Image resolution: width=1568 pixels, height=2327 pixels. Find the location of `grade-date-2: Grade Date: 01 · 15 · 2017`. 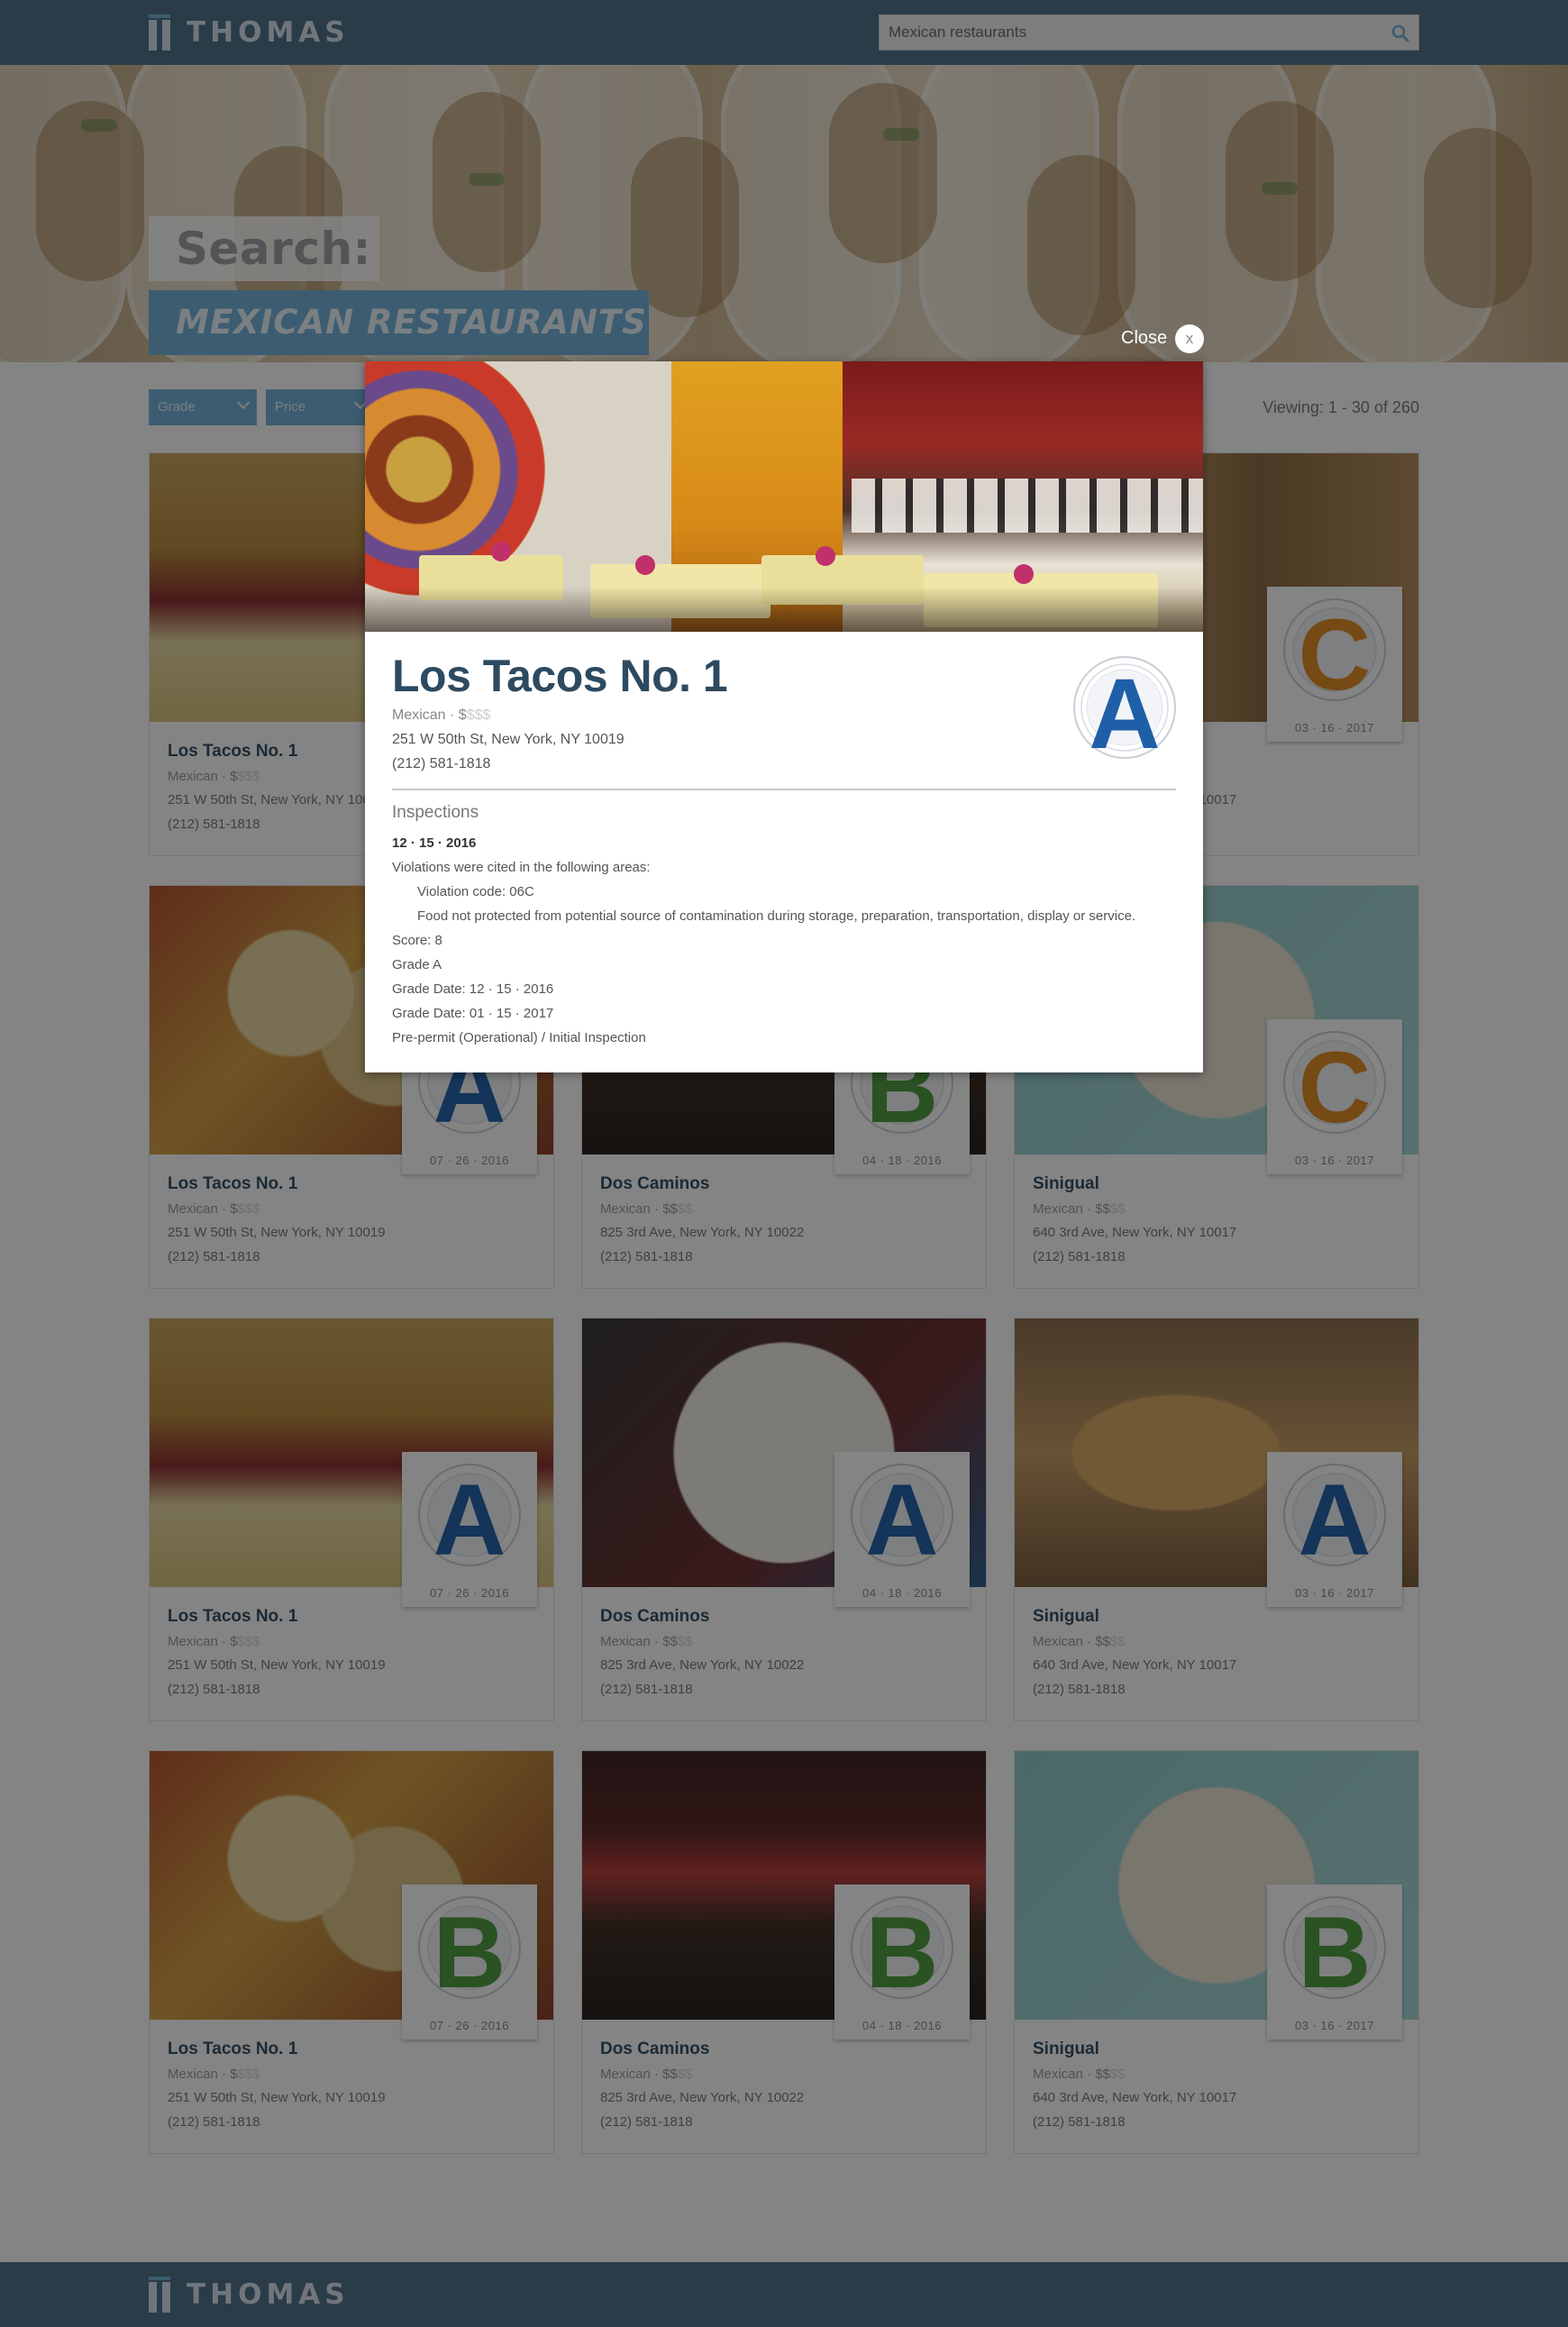

grade-date-2: Grade Date: 01 · 15 · 2017 is located at coordinates (473, 1013).